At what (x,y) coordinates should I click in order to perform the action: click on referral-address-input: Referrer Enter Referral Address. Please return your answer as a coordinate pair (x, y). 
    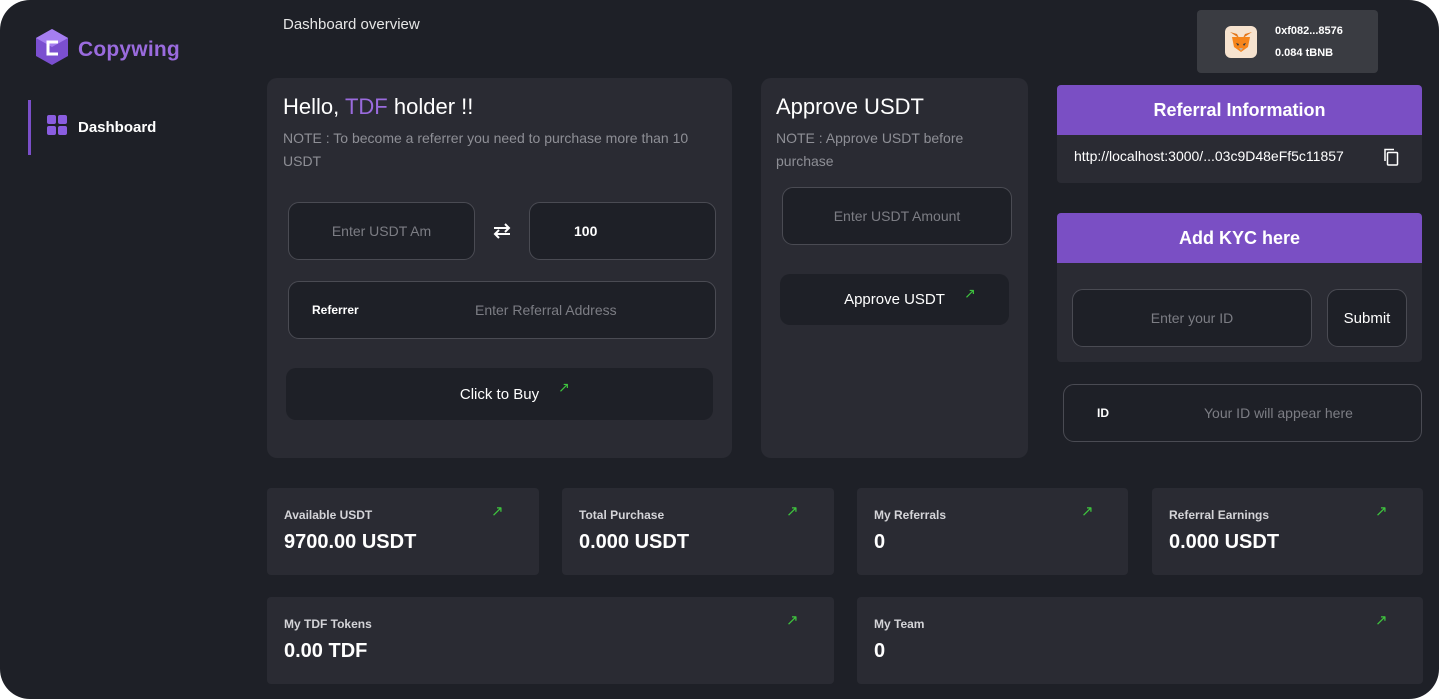
    Looking at the image, I should click on (502, 310).